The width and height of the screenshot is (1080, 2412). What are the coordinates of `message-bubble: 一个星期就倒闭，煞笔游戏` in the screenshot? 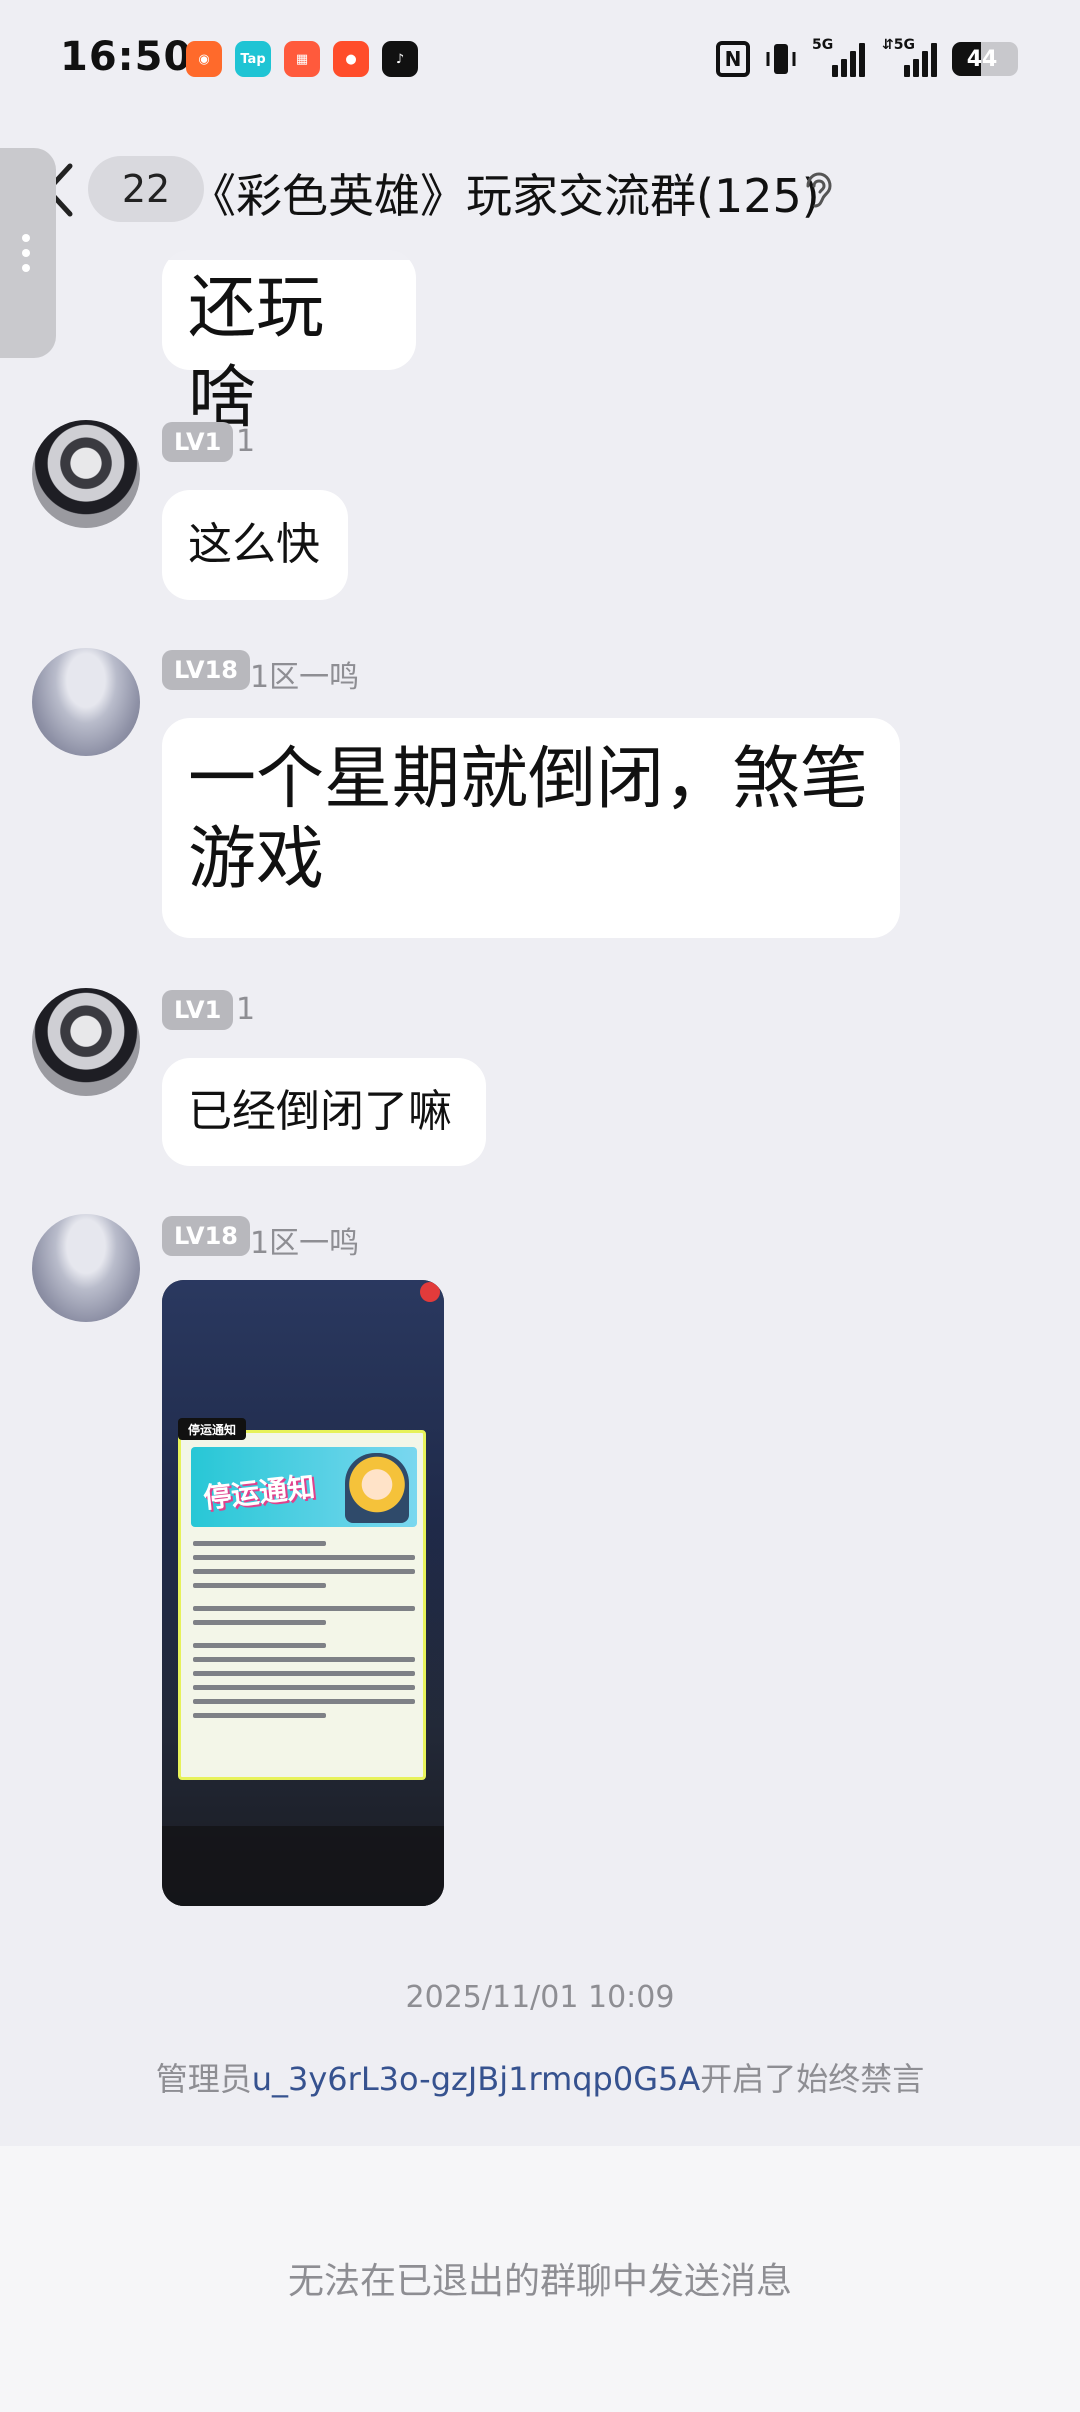 It's located at (531, 828).